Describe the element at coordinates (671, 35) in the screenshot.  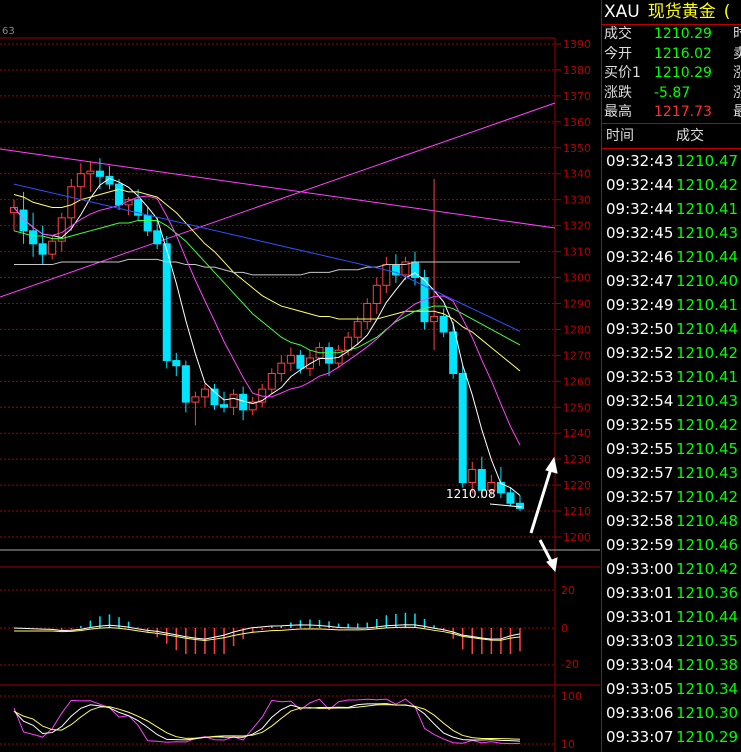
I see `quote-row: 成交 1210.29 时` at that location.